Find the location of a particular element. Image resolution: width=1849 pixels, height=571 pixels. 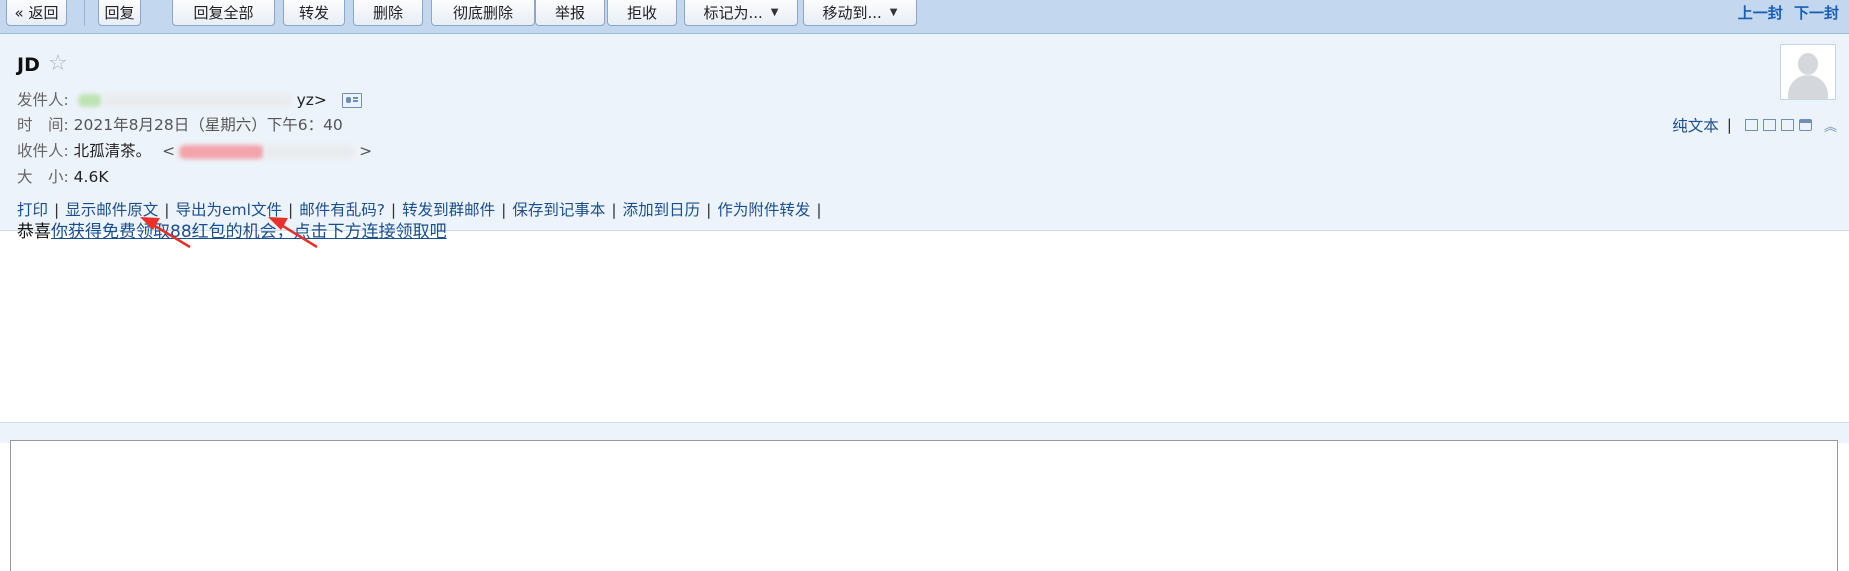

arrow-show-source is located at coordinates (165, 233).